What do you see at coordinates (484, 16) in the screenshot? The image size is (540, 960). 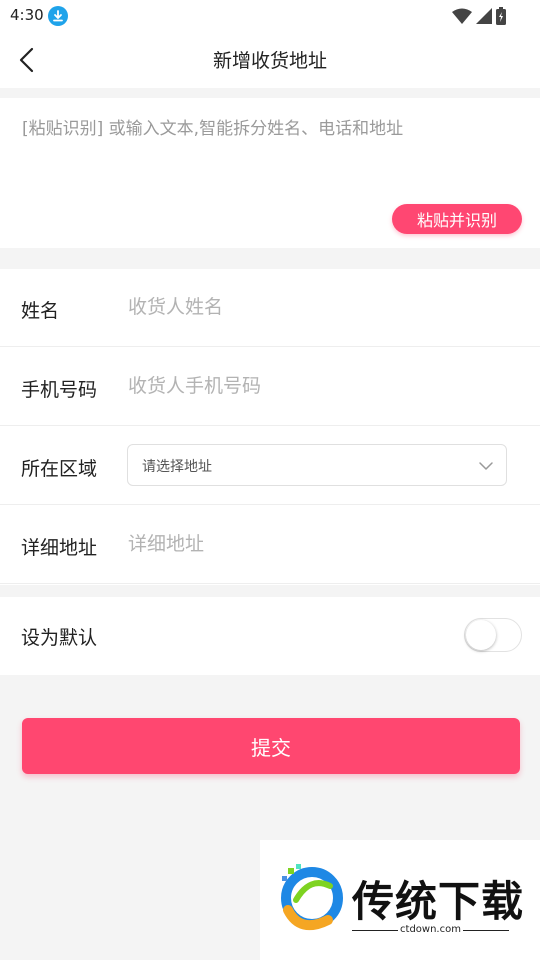 I see `signal-icon` at bounding box center [484, 16].